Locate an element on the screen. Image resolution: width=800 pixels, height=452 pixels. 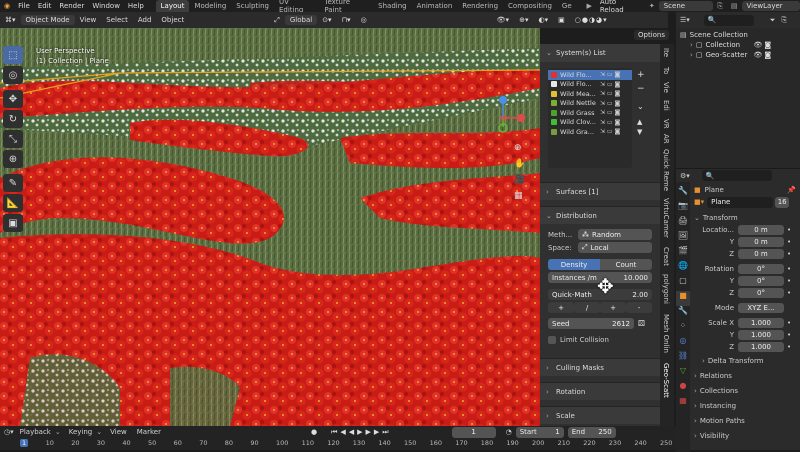
system-item: Wild Grass ⇲ ▭ ◙ is located at coordinates (590, 113).